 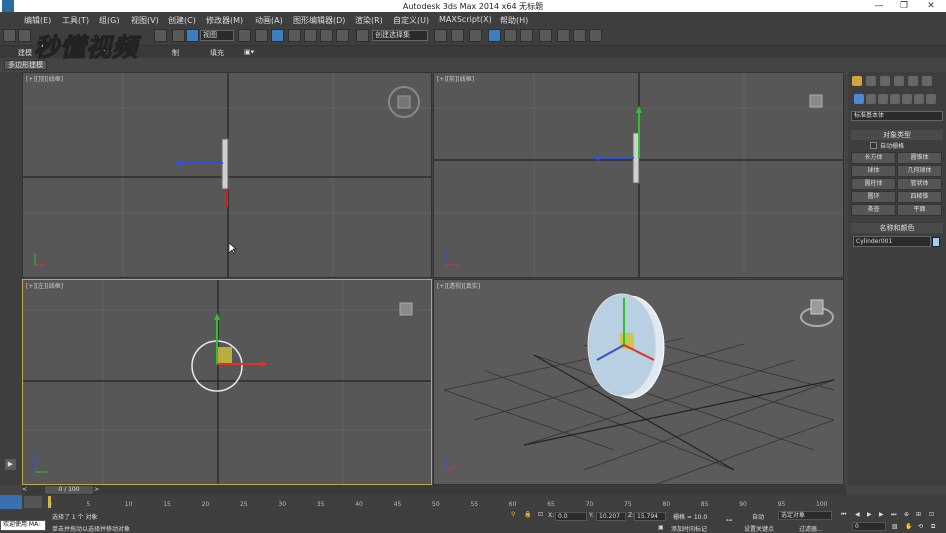 What do you see at coordinates (269, 20) in the screenshot?
I see `menu-animation: 动画(A)` at bounding box center [269, 20].